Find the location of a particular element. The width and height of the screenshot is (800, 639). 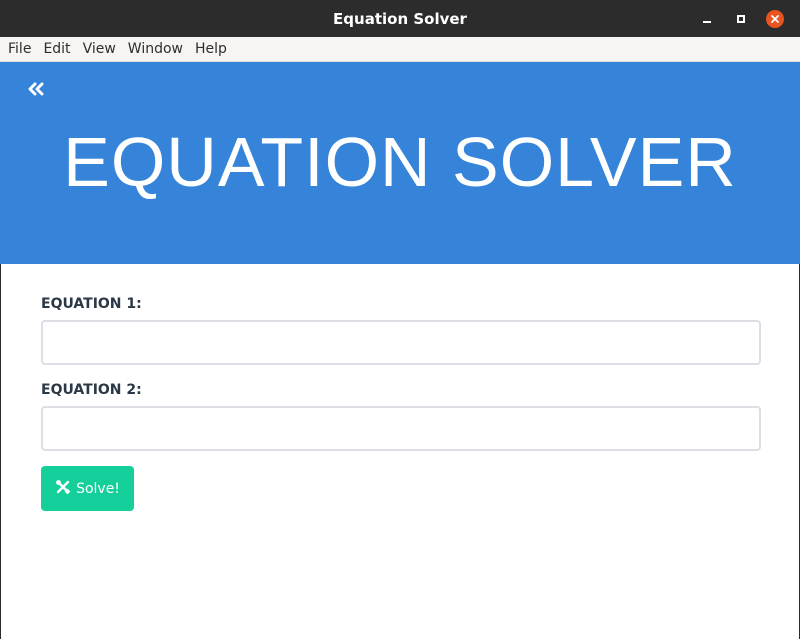

maximize-button is located at coordinates (741, 18).